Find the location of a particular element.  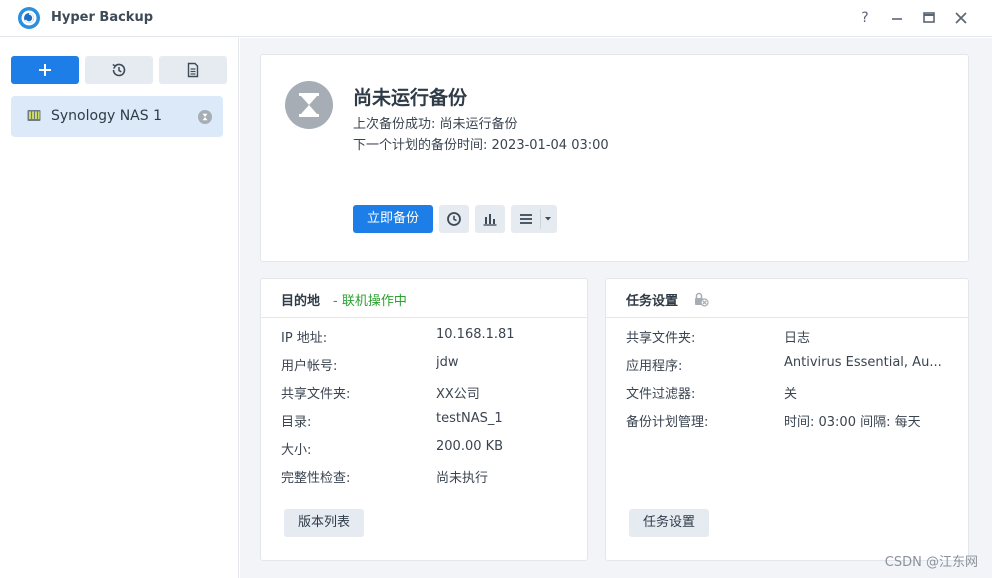

row-value: jdw is located at coordinates (447, 362).